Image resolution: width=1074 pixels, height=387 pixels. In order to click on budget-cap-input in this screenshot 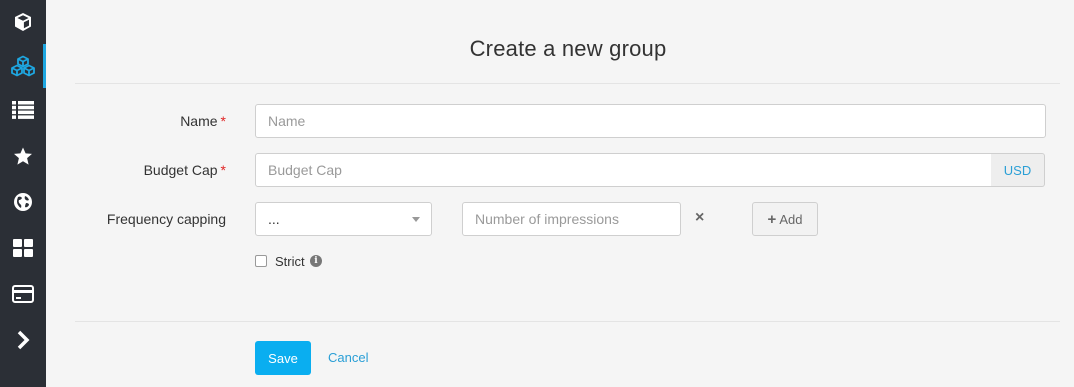, I will do `click(623, 170)`.